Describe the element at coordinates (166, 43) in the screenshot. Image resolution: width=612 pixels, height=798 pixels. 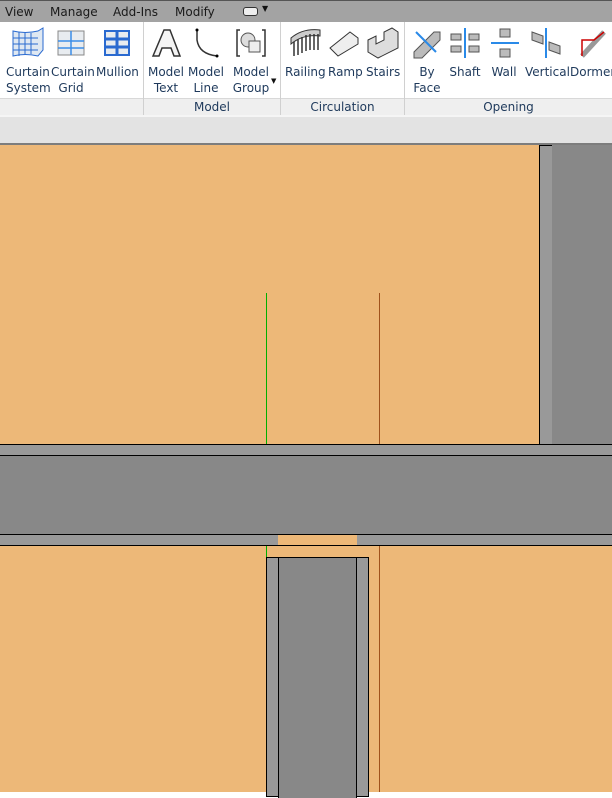
I see `model-text-icon` at that location.